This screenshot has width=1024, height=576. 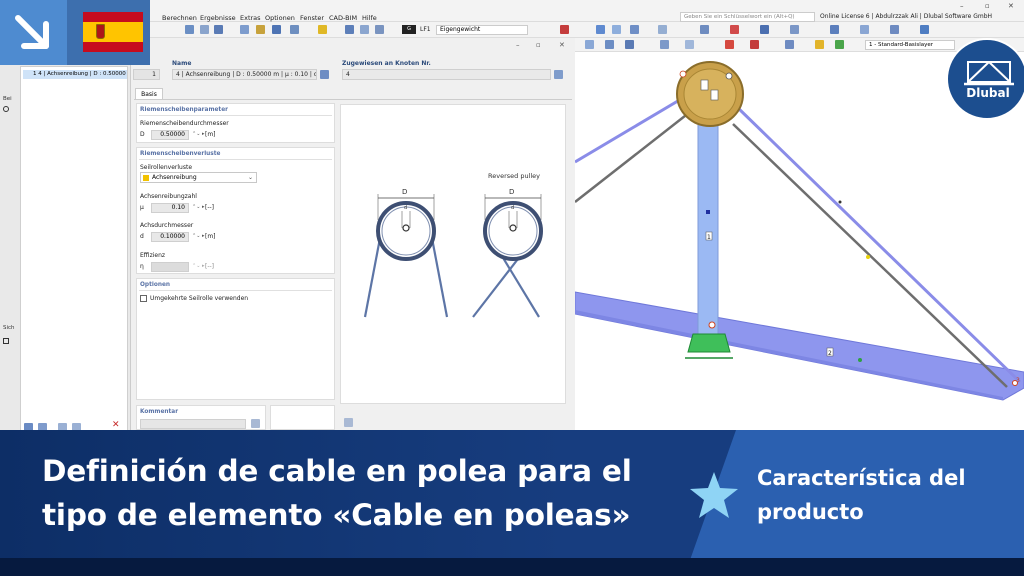 What do you see at coordinates (312, 18) in the screenshot?
I see `menu-fenster: Fenster` at bounding box center [312, 18].